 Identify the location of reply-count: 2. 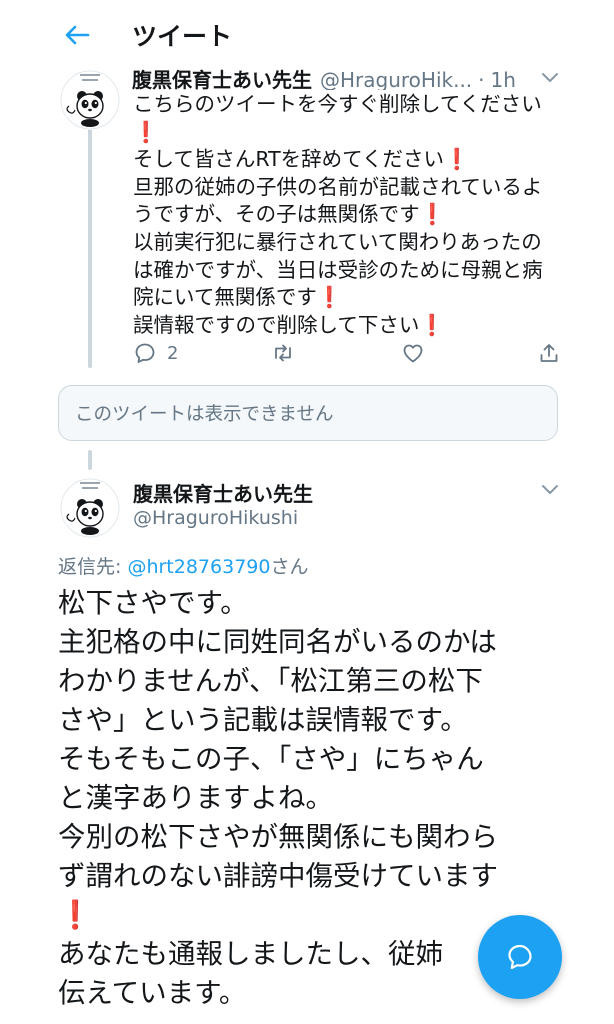
(173, 353).